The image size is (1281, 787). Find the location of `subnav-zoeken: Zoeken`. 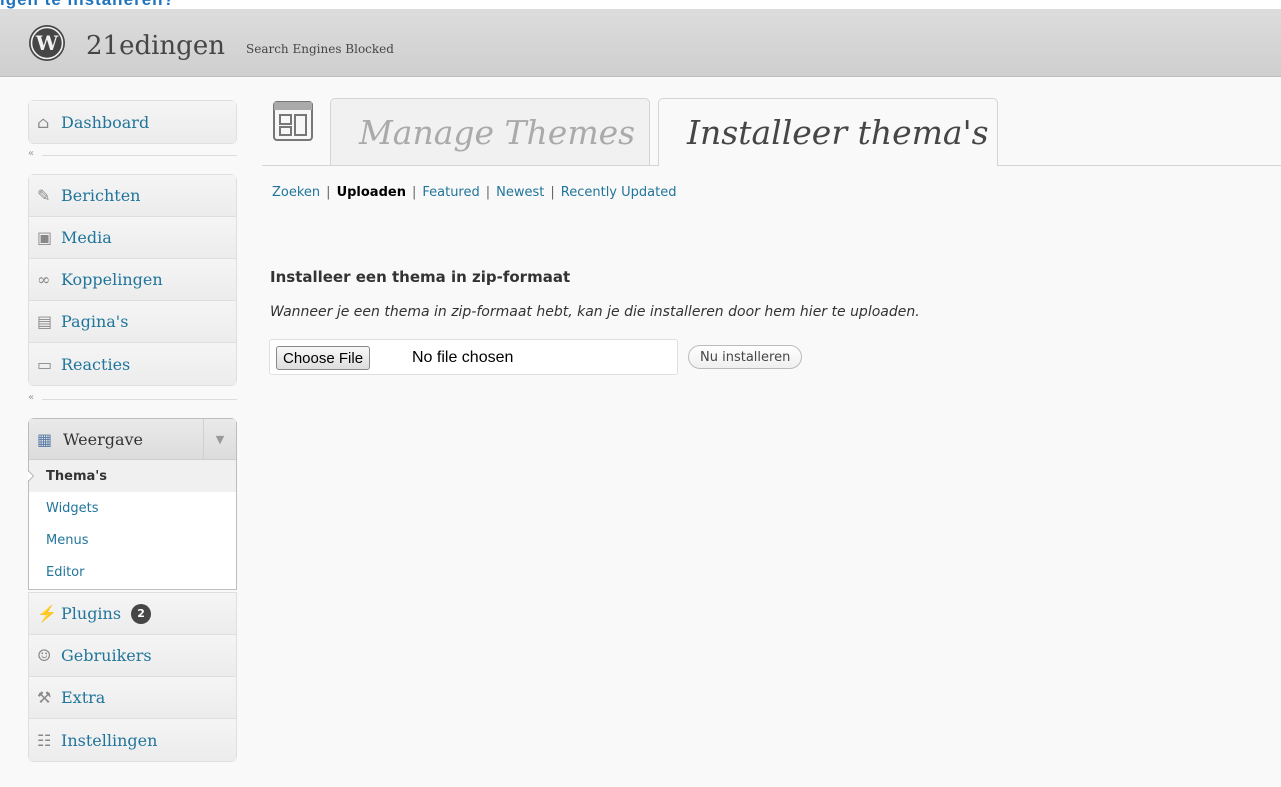

subnav-zoeken: Zoeken is located at coordinates (296, 192).